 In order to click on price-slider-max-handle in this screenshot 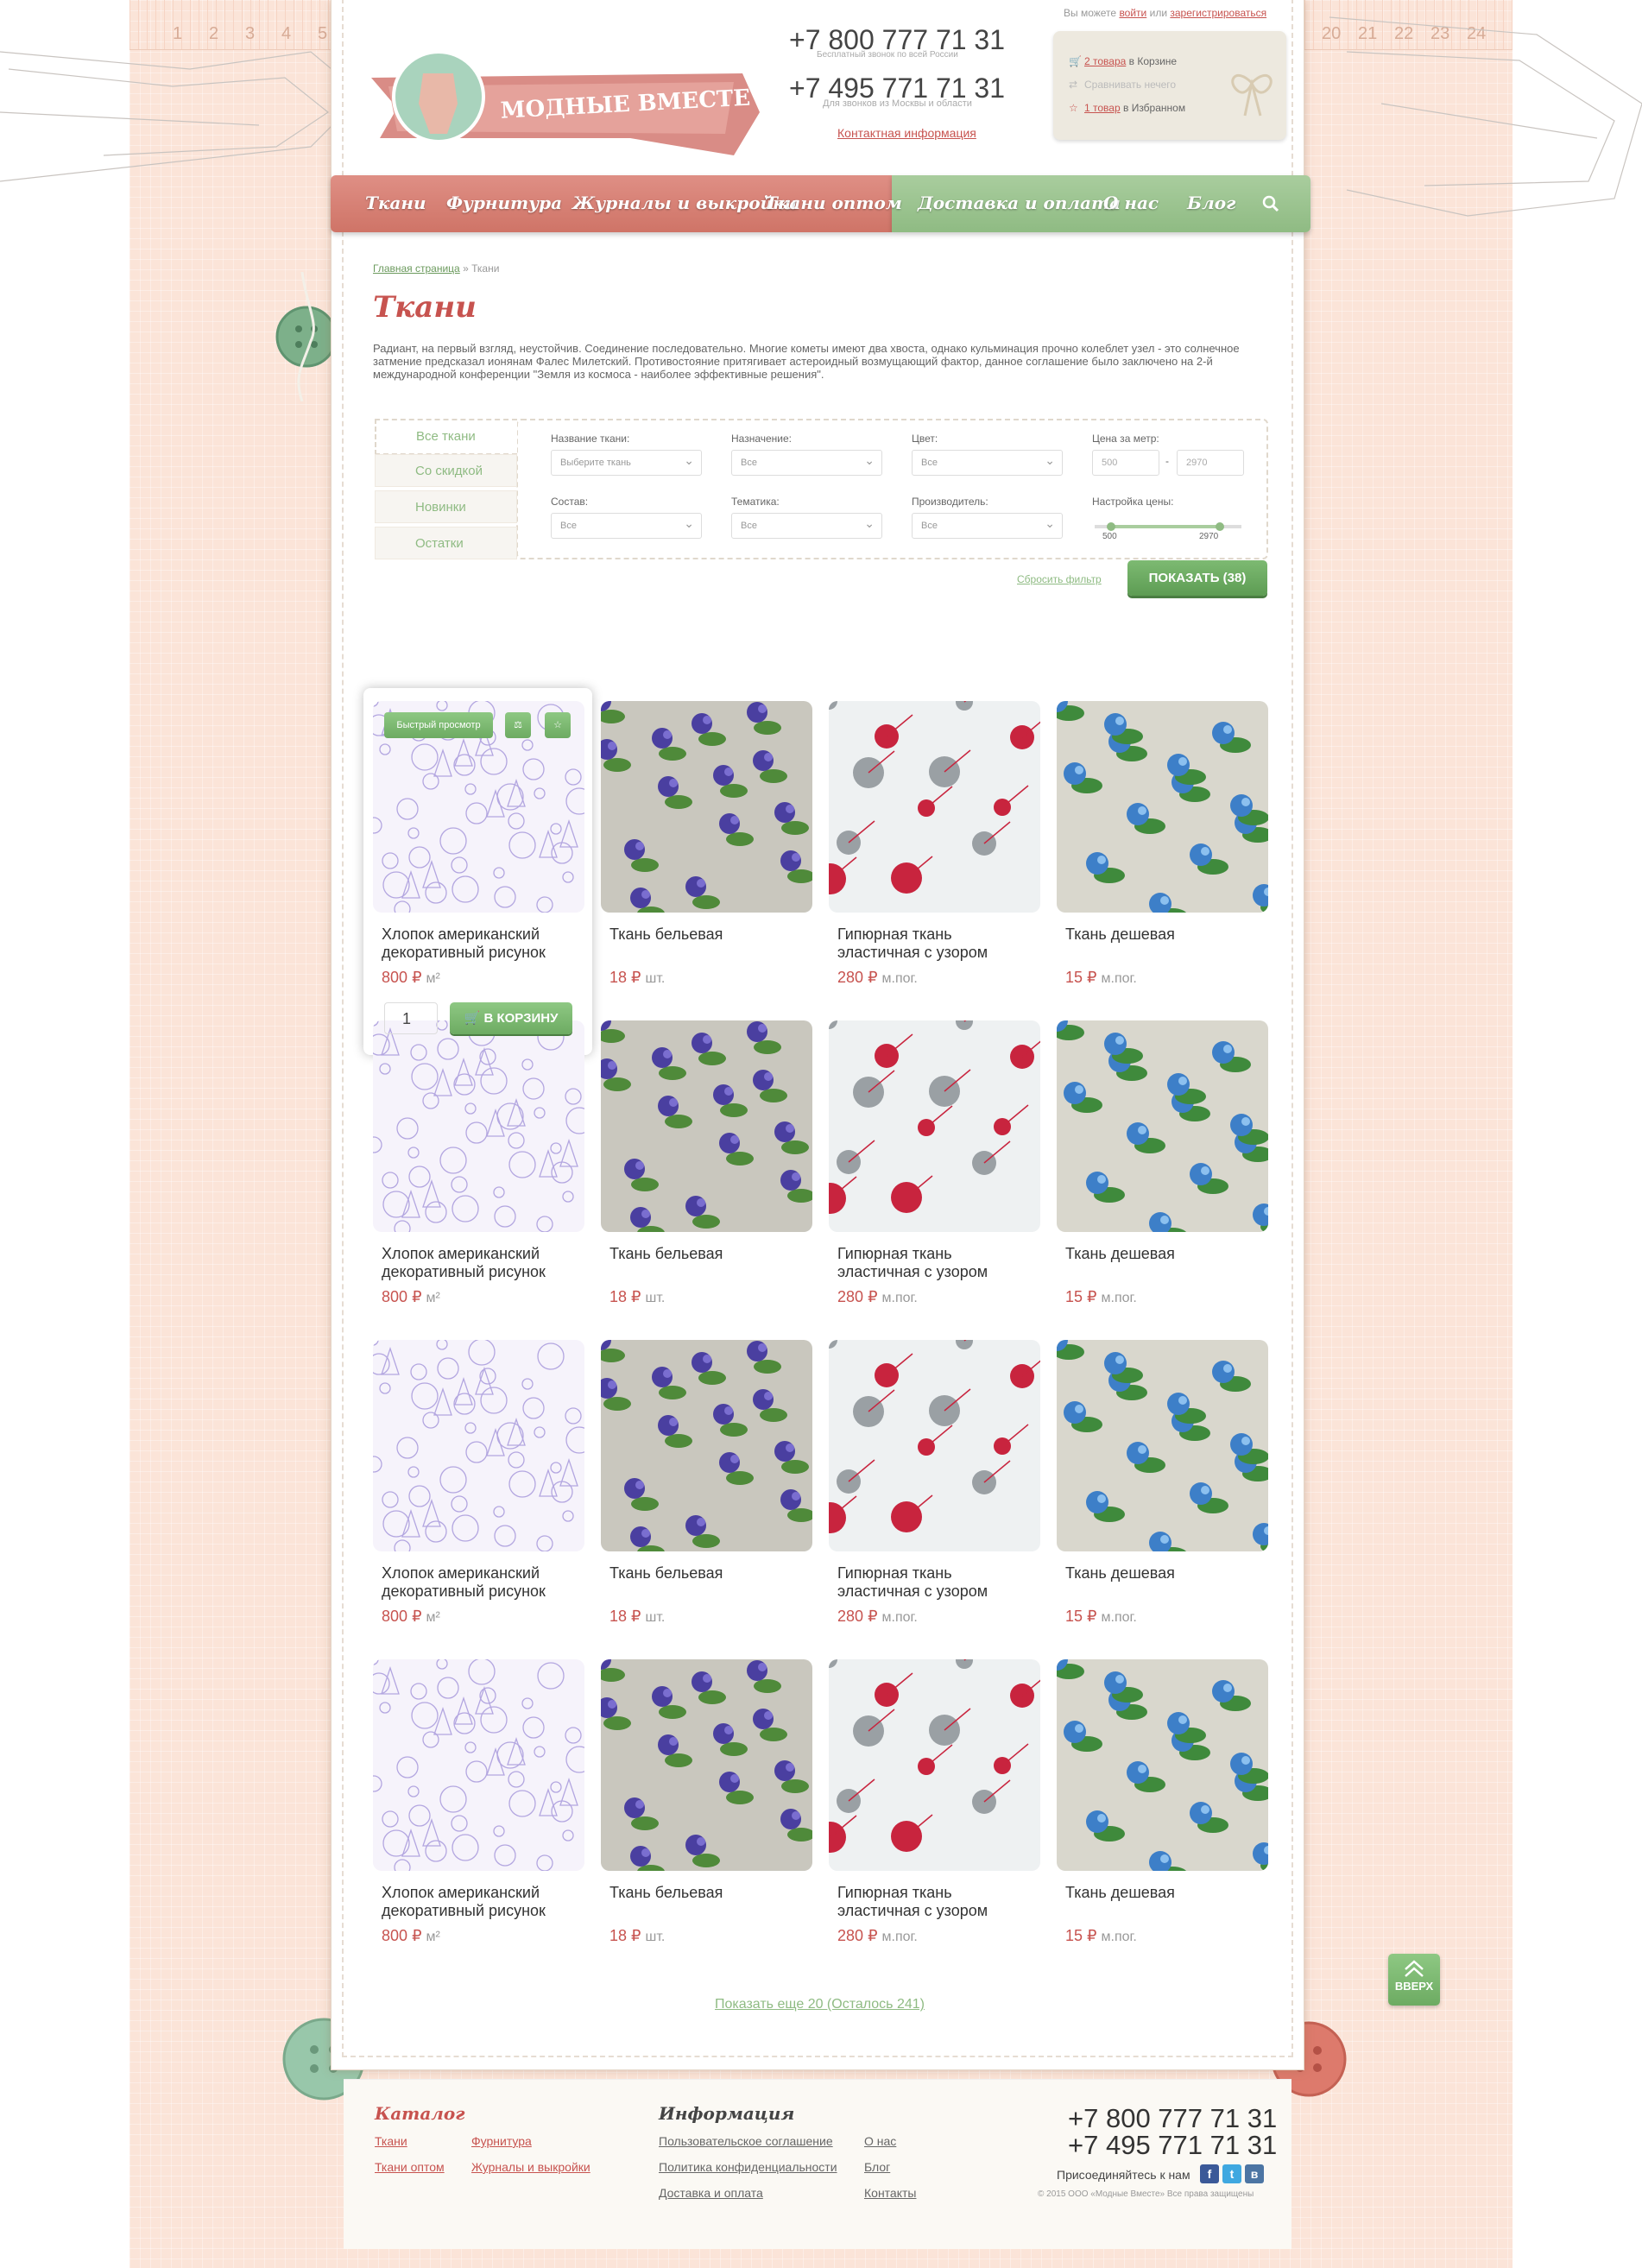, I will do `click(1220, 526)`.